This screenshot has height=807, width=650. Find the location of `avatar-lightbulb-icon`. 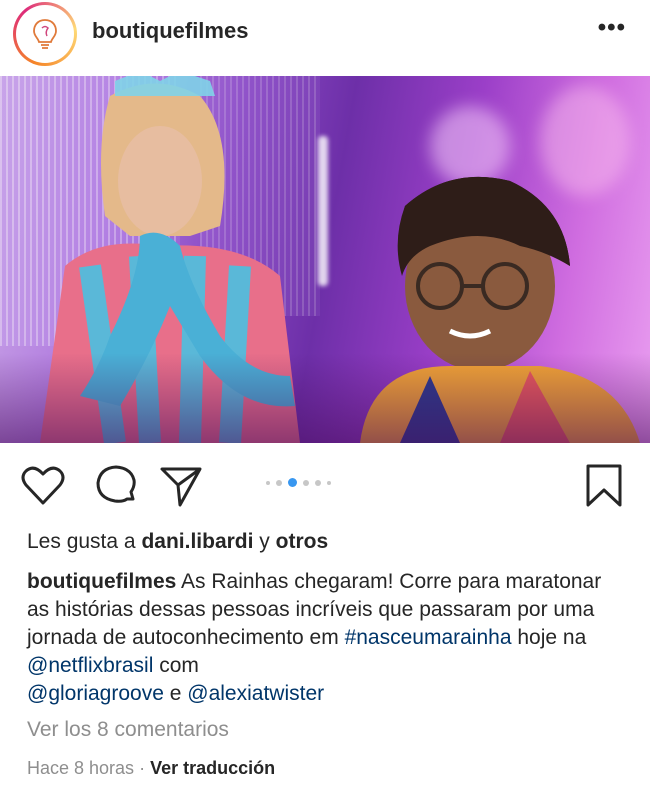

avatar-lightbulb-icon is located at coordinates (45, 34).